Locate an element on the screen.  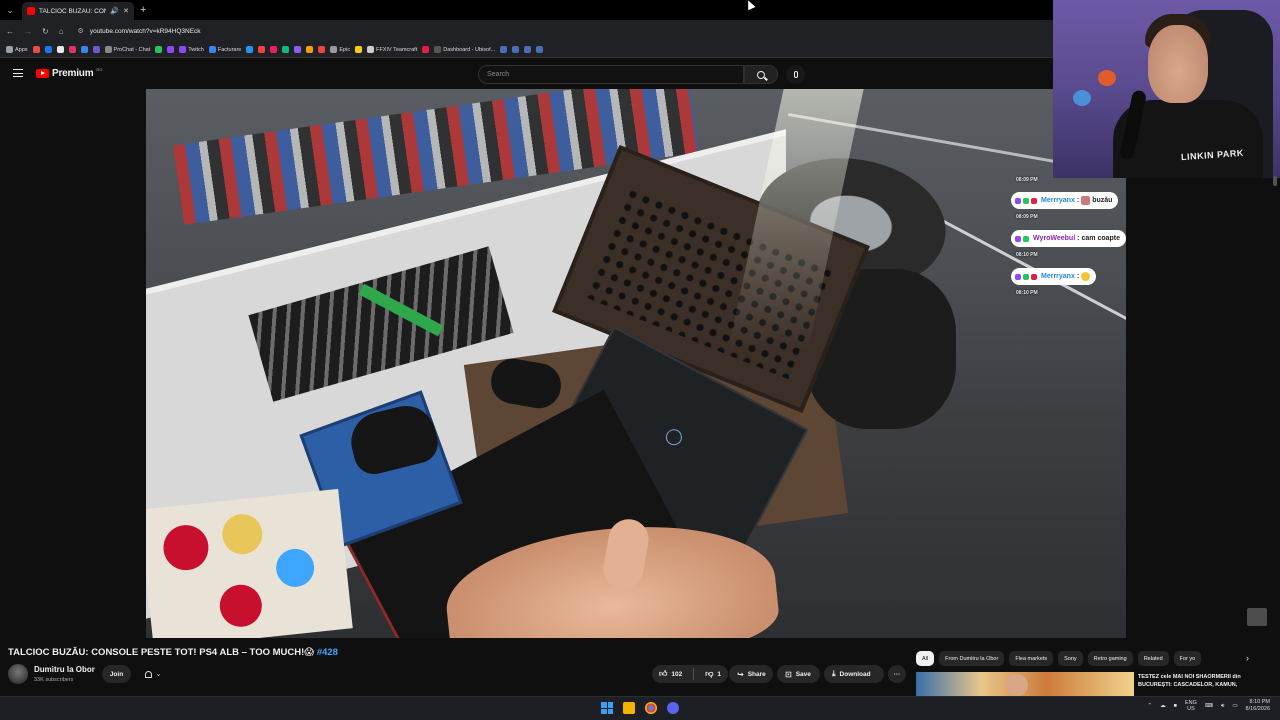
tray-app-icon: ■ is located at coordinates (1175, 706).